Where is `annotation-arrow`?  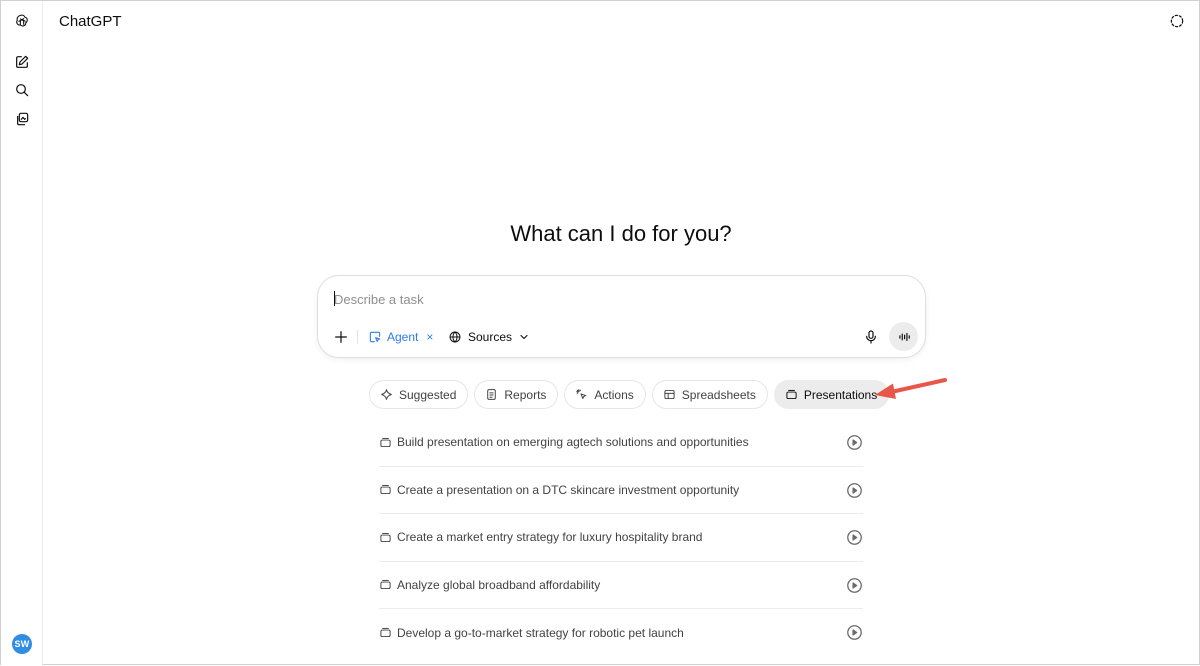
annotation-arrow is located at coordinates (911, 388).